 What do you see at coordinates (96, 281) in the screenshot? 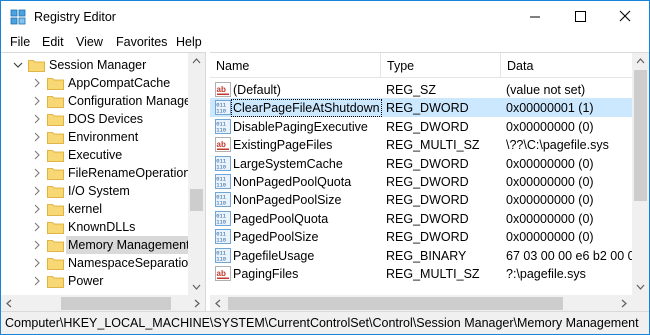
I see `tree-item: Power` at bounding box center [96, 281].